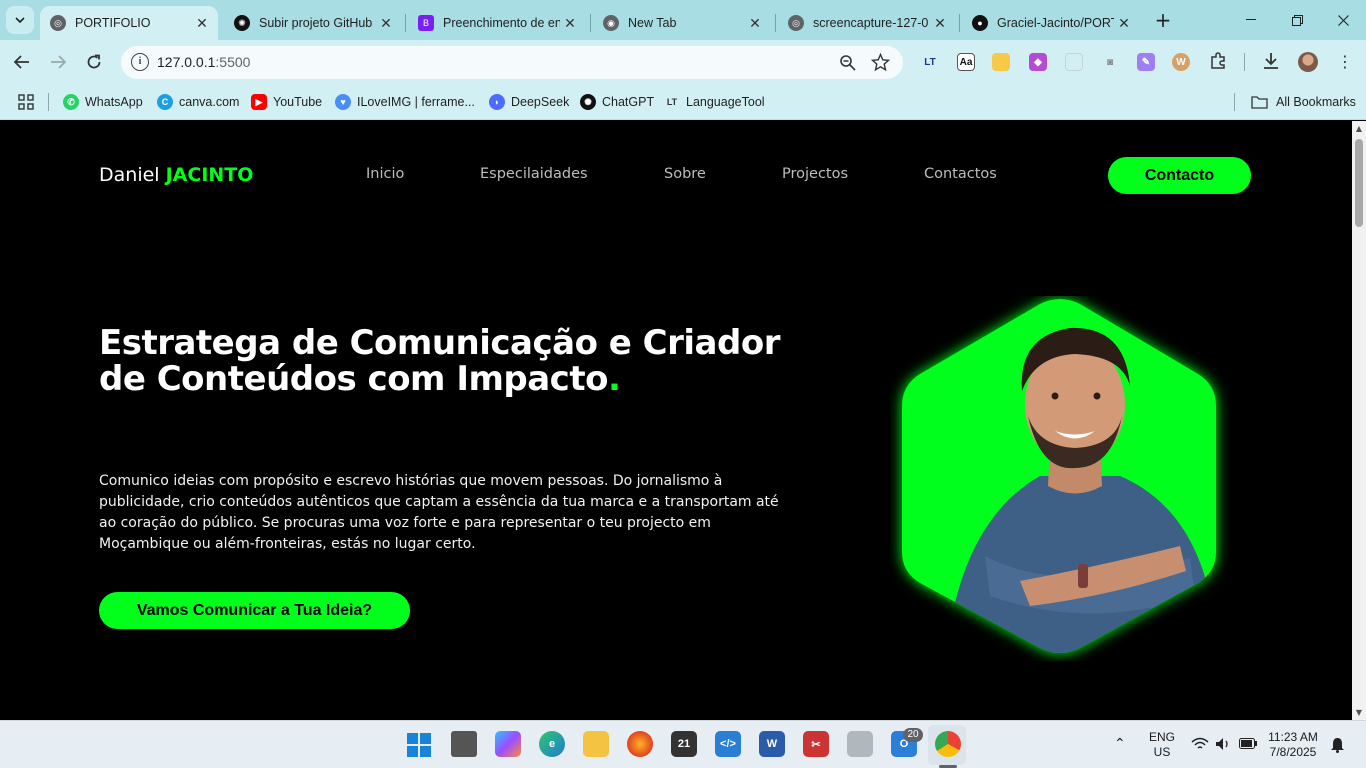  What do you see at coordinates (685, 174) in the screenshot?
I see `nav-sobre: Sobre` at bounding box center [685, 174].